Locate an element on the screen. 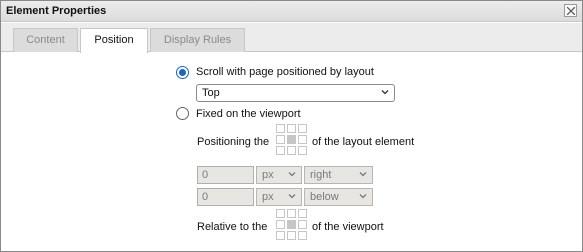 This screenshot has width=583, height=252. close-icon is located at coordinates (571, 11).